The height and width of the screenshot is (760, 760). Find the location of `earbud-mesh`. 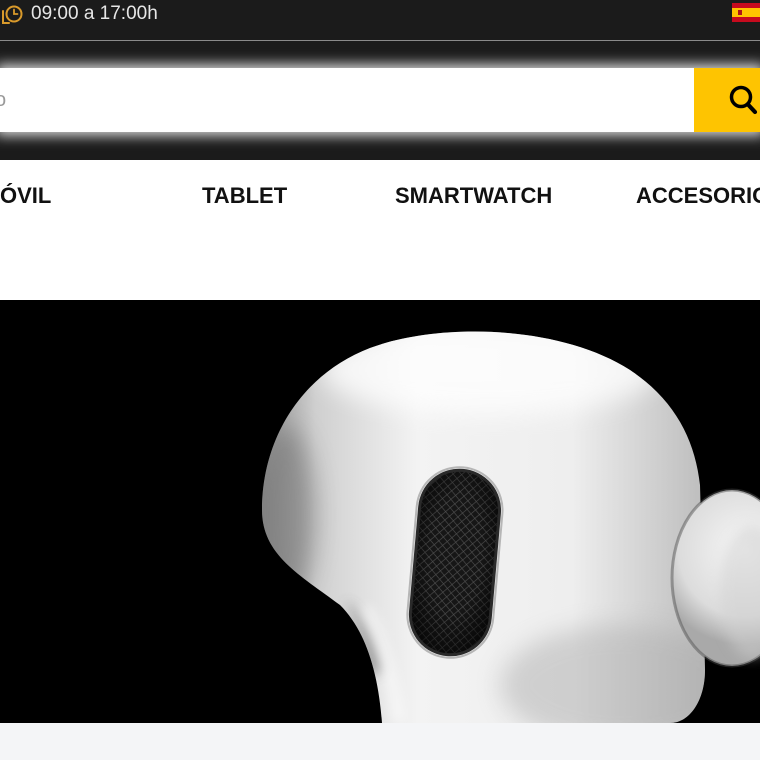

earbud-mesh is located at coordinates (455, 562).